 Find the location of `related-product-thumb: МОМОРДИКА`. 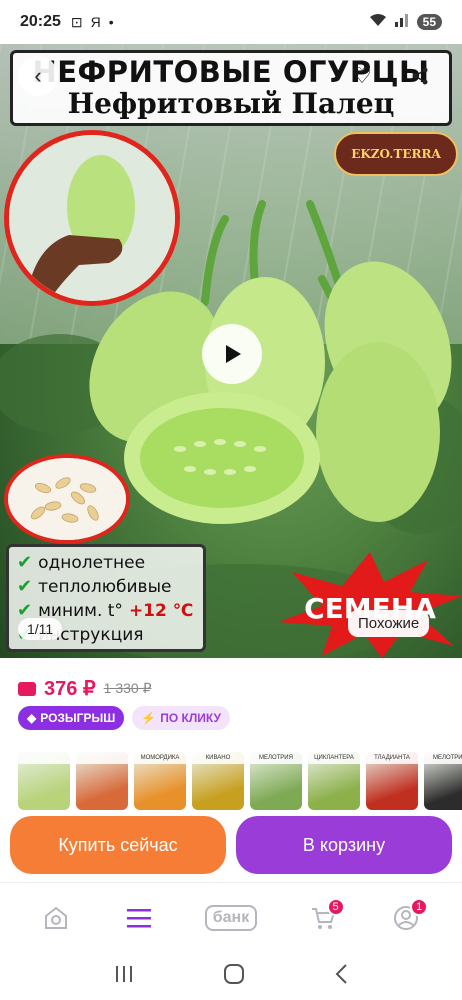

related-product-thumb: МОМОРДИКА is located at coordinates (160, 781).